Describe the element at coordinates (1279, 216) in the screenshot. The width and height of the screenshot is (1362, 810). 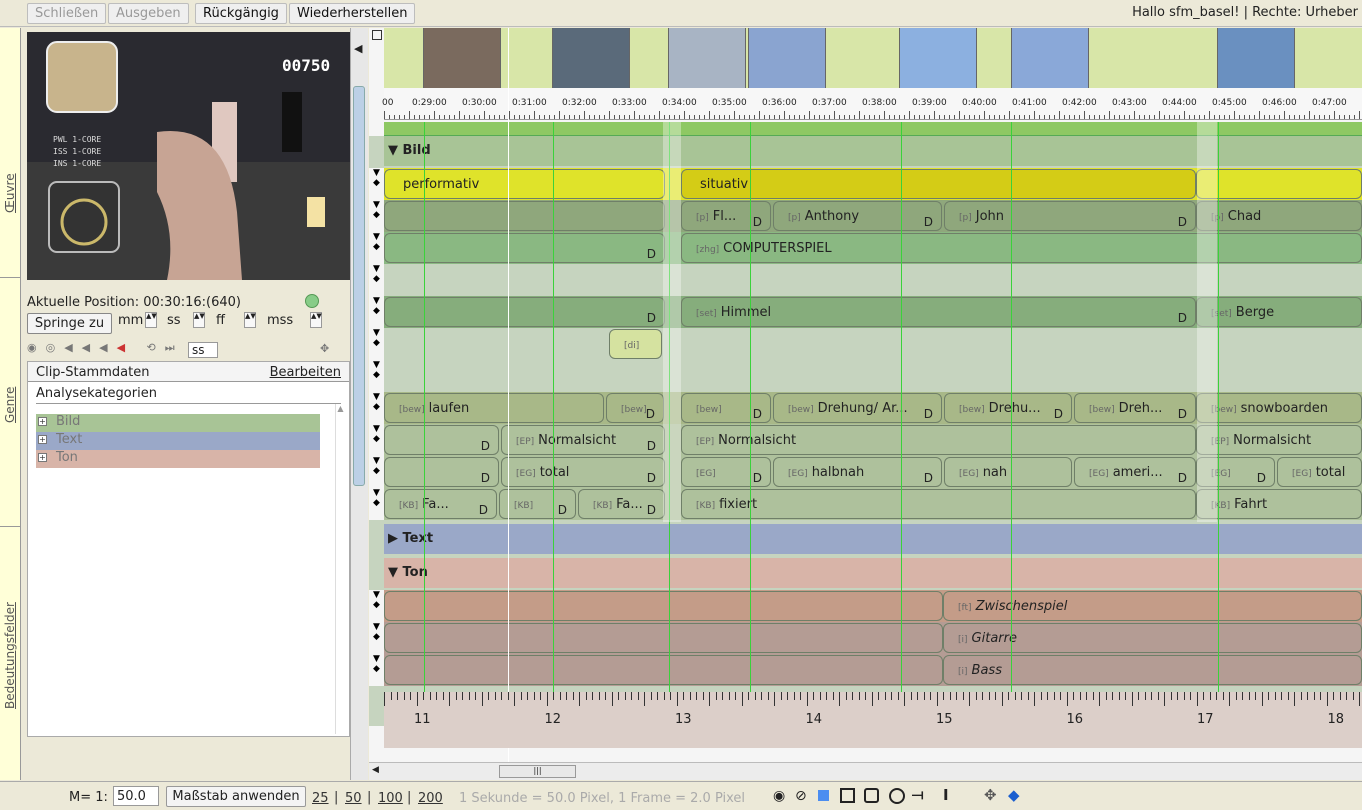
I see `annotation-segment: [p] Chad` at that location.